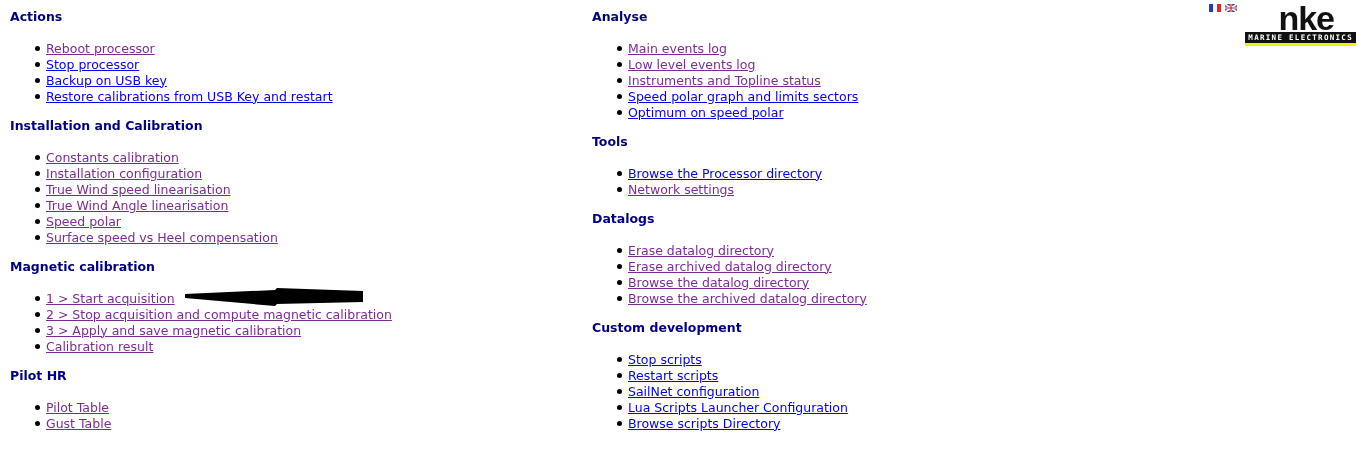 This screenshot has width=1366, height=457. What do you see at coordinates (100, 346) in the screenshot?
I see `menu-link: Calibration result` at bounding box center [100, 346].